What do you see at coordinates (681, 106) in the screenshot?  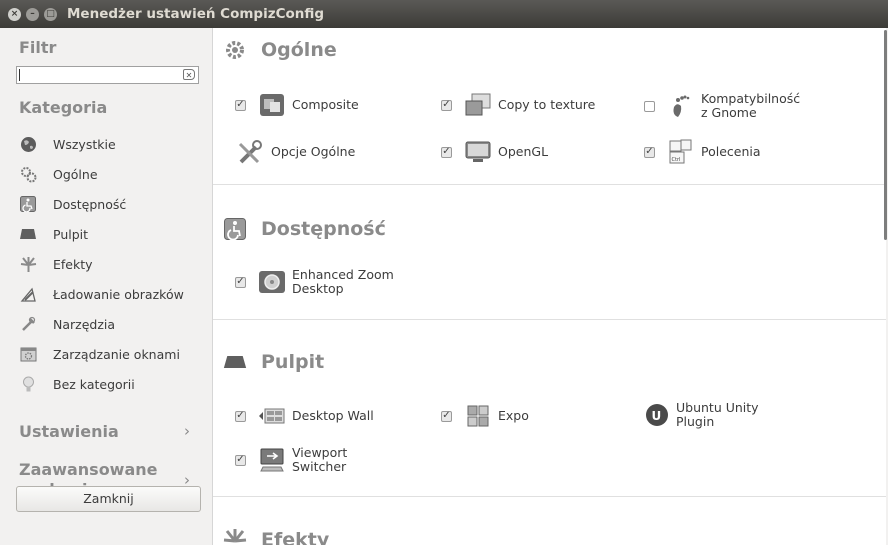 I see `gnome-foot-icon` at bounding box center [681, 106].